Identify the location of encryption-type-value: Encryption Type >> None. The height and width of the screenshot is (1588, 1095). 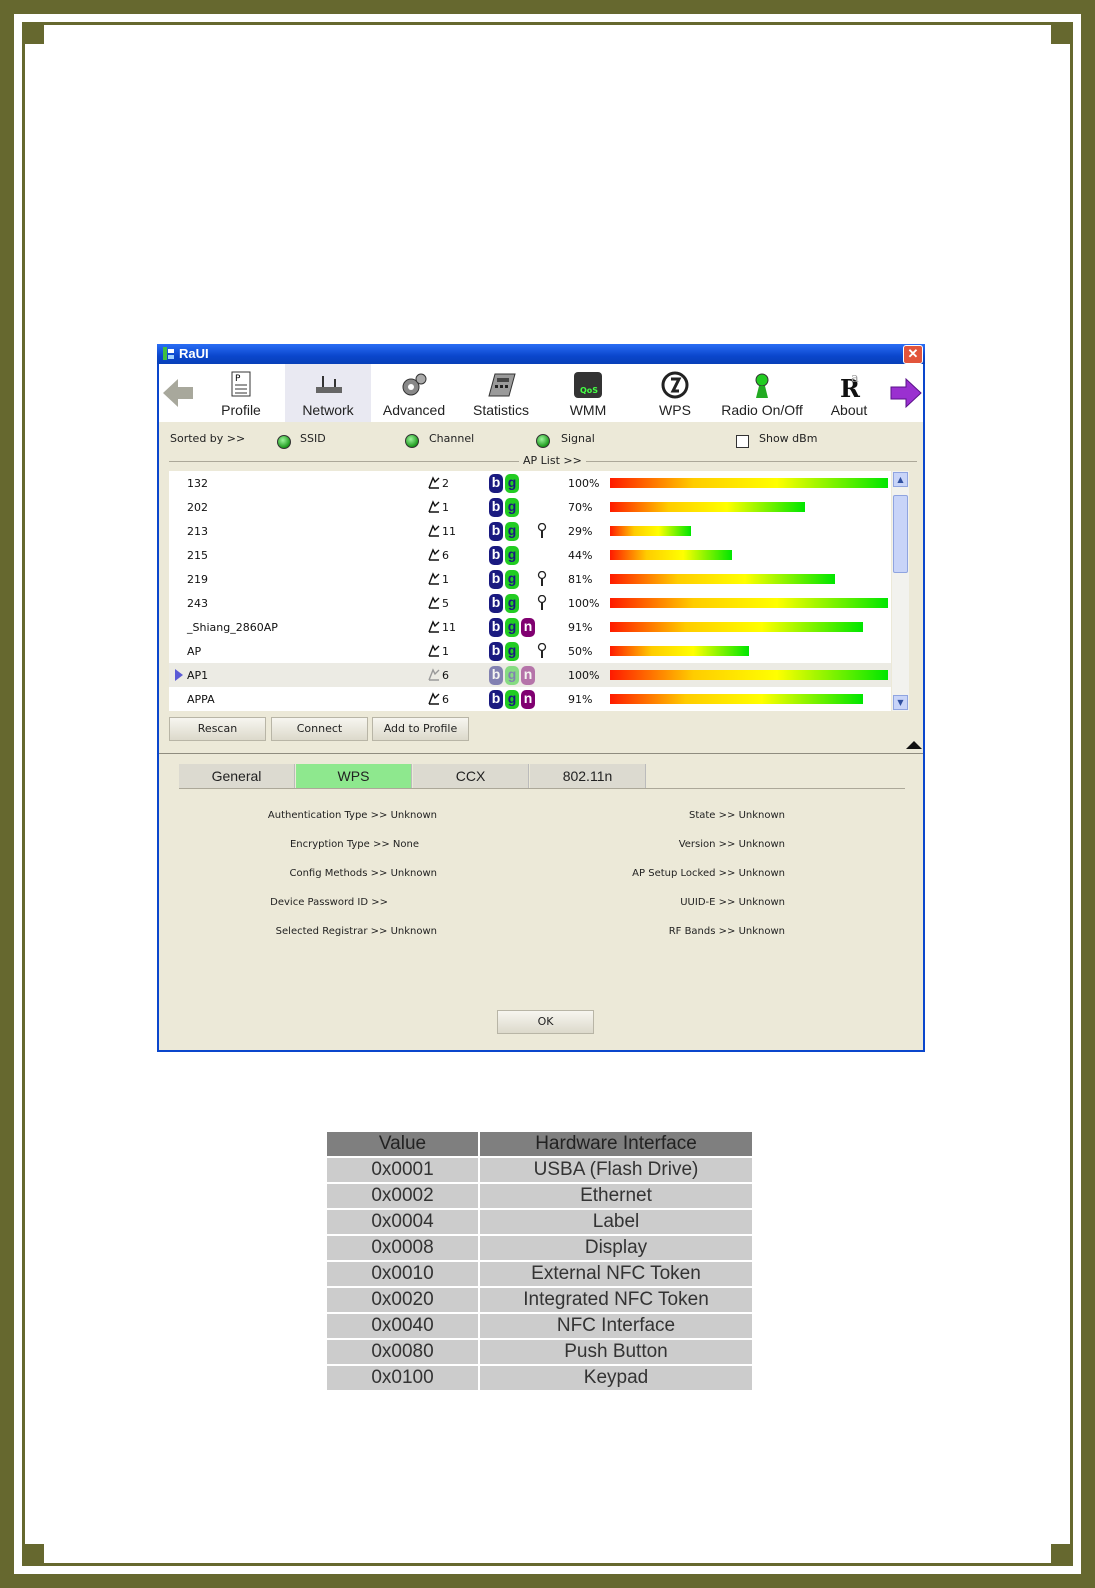
(354, 844).